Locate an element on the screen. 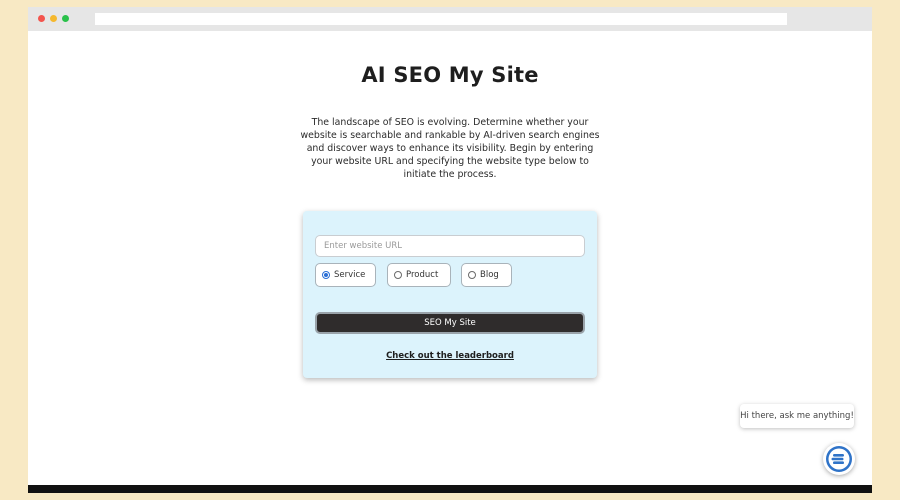 This screenshot has height=500, width=900. e-logo-icon is located at coordinates (839, 459).